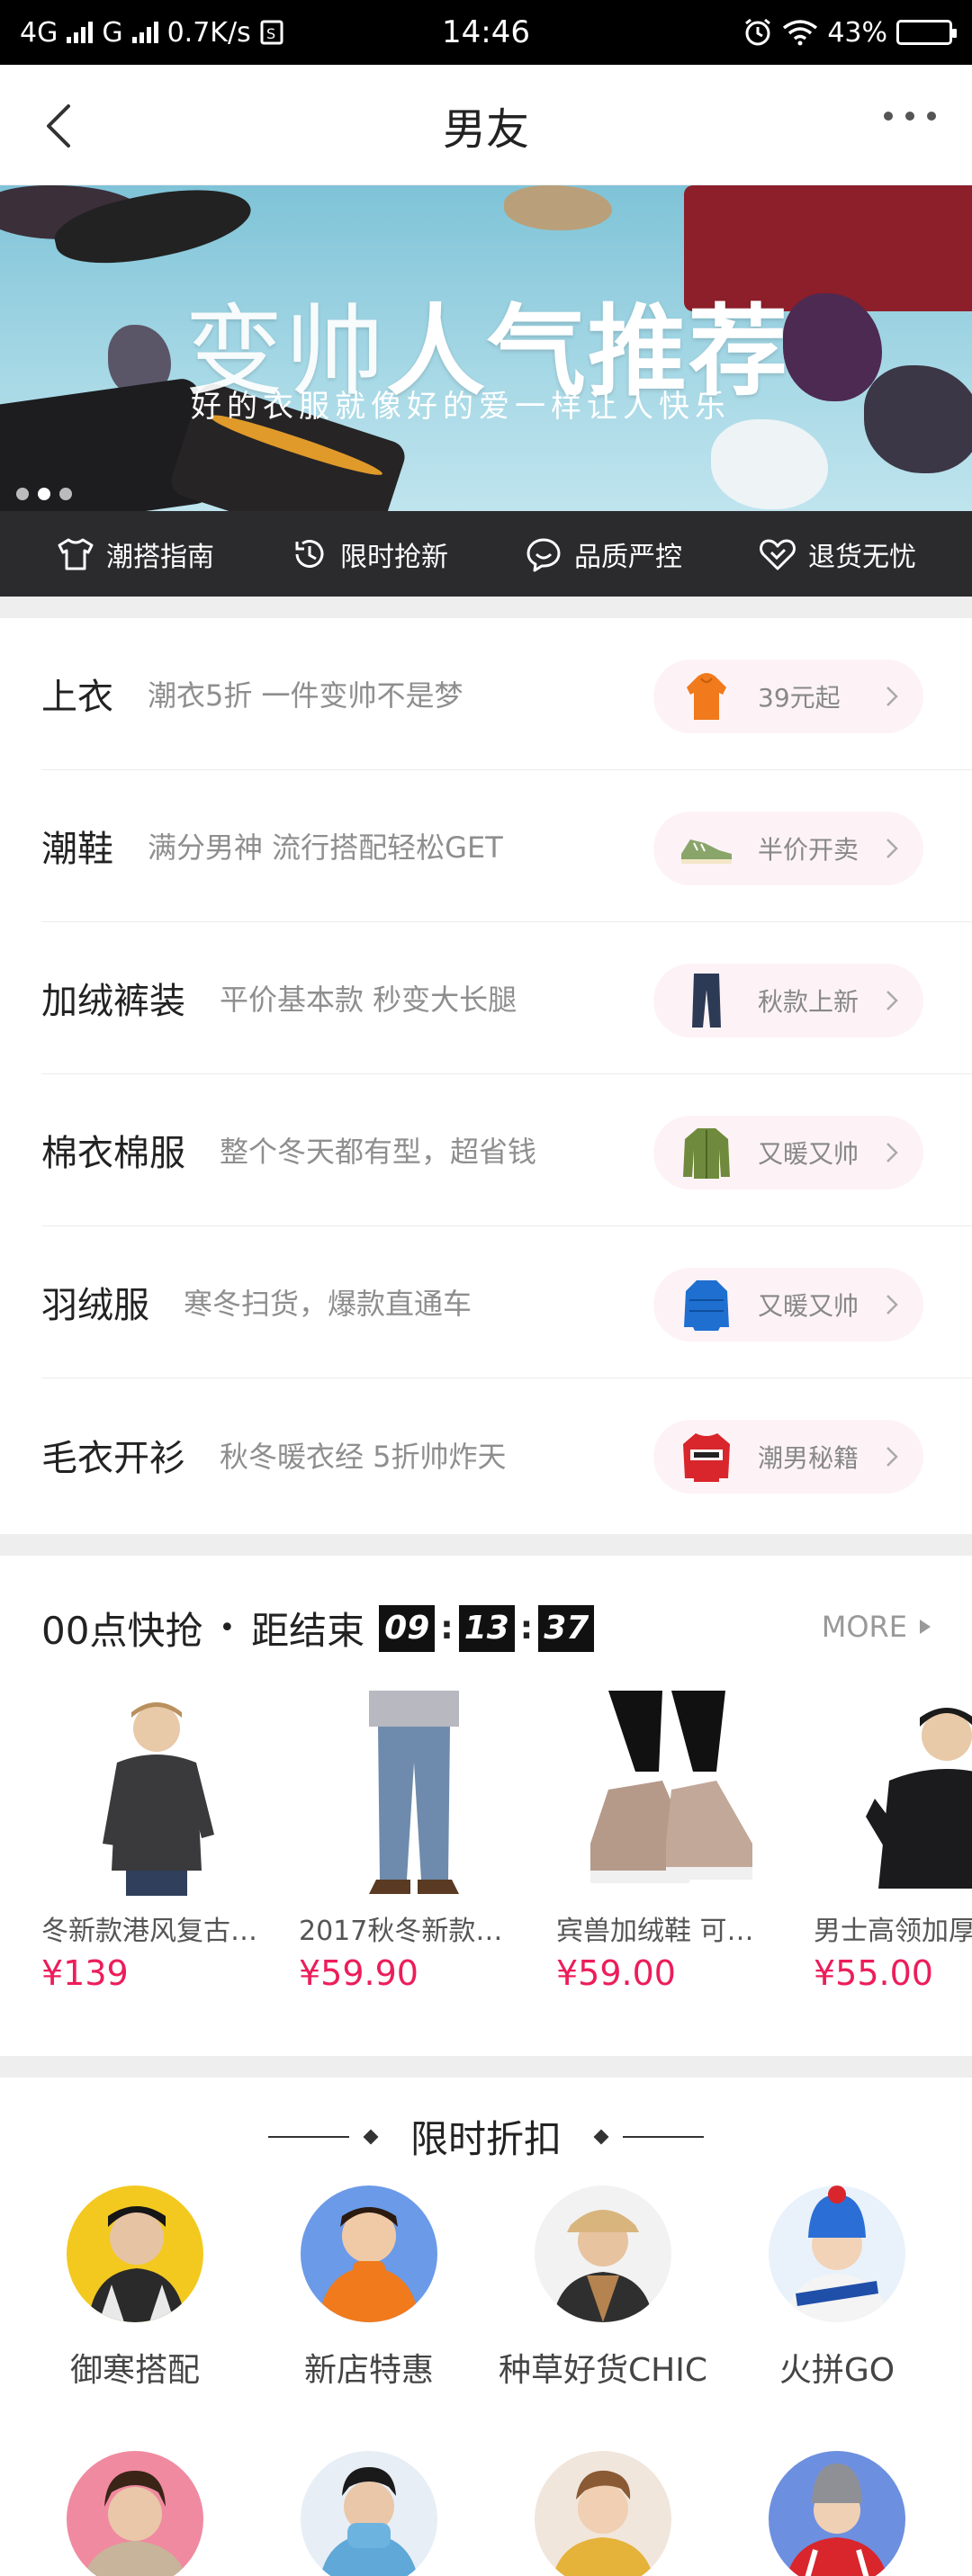 The height and width of the screenshot is (2576, 972). What do you see at coordinates (926, 1627) in the screenshot?
I see `triangle-right-icon` at bounding box center [926, 1627].